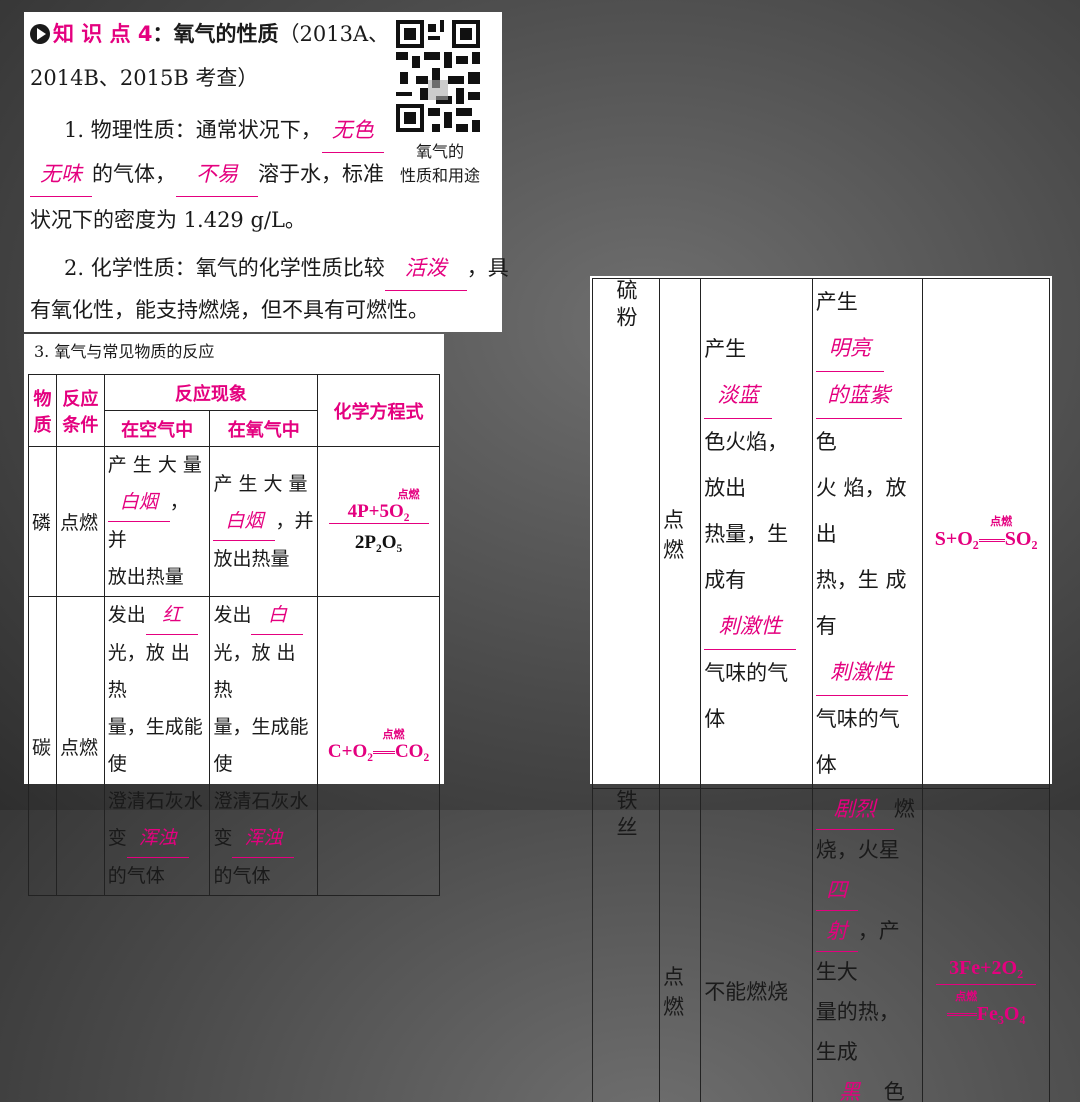  Describe the element at coordinates (738, 395) in the screenshot. I see `answer: 淡蓝` at that location.